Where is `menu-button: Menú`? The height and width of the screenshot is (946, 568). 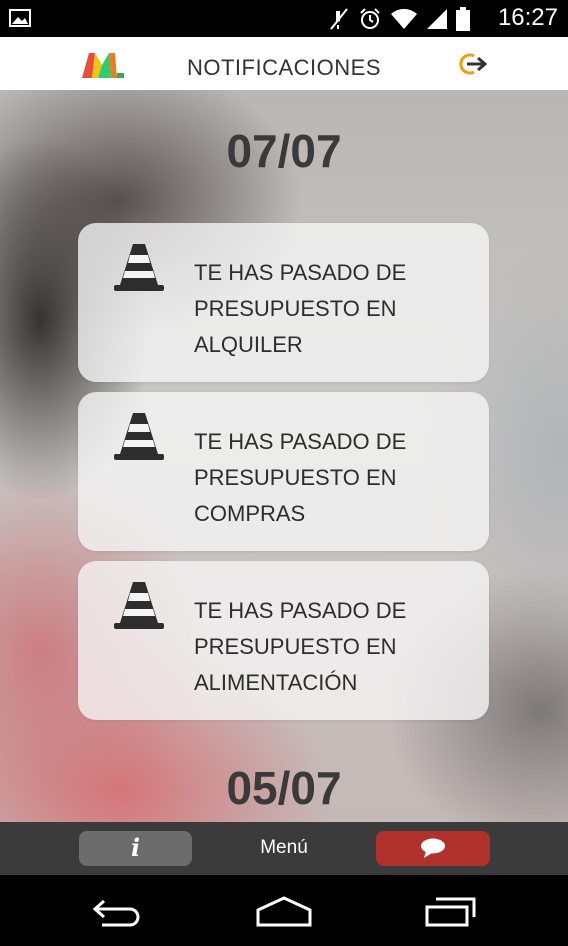
menu-button: Menú is located at coordinates (284, 848).